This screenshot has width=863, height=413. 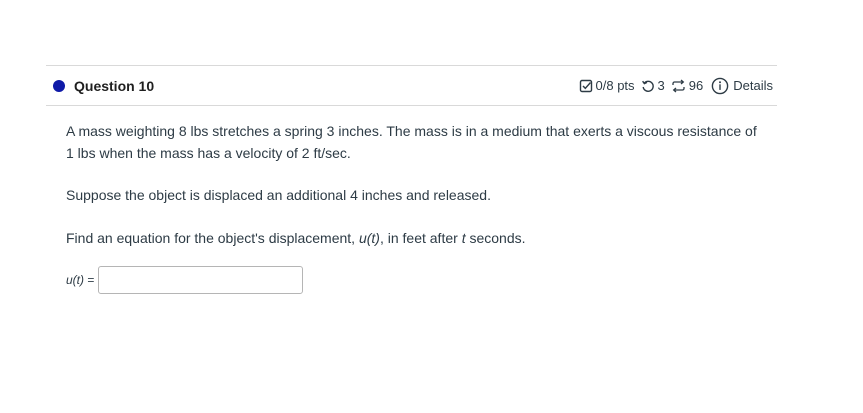 What do you see at coordinates (661, 85) in the screenshot?
I see `retries-text: 3` at bounding box center [661, 85].